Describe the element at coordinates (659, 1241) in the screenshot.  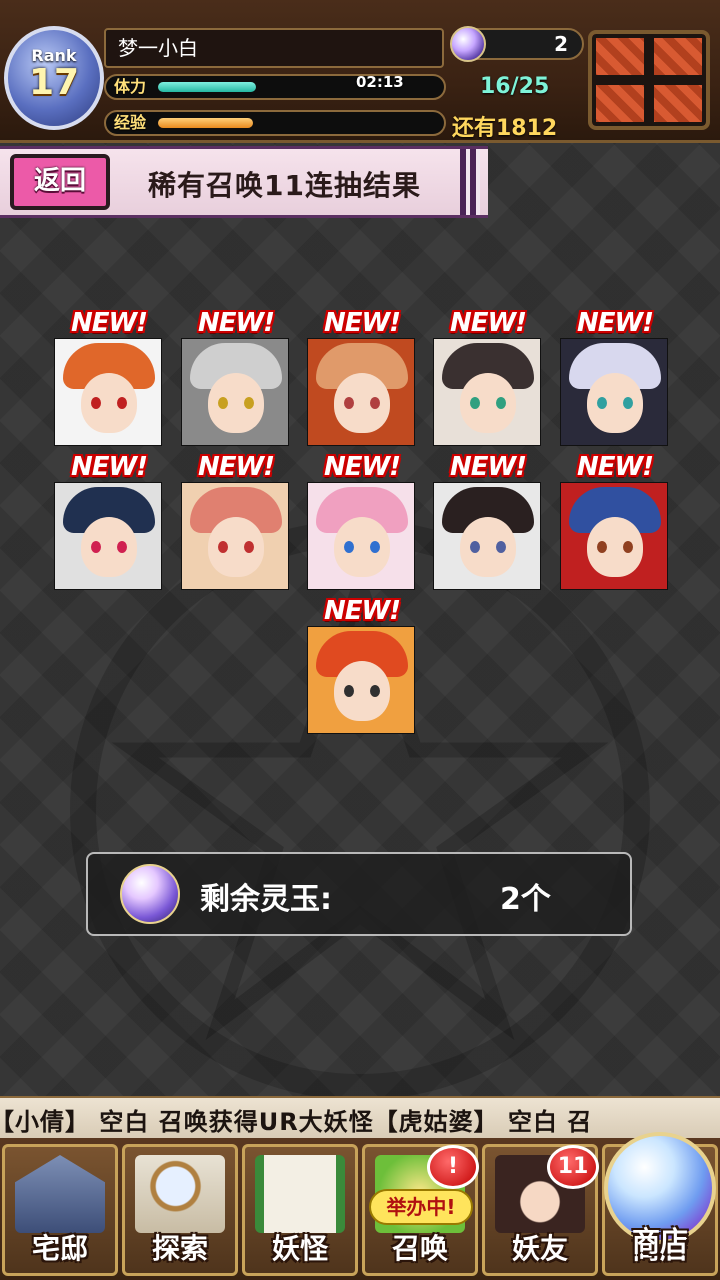
I see `shop-label: 商店` at that location.